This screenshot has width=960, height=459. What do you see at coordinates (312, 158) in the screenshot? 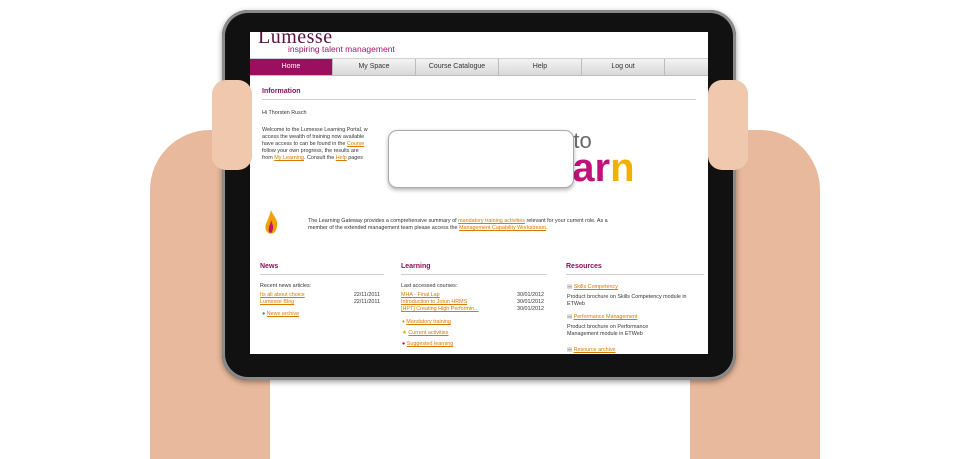
I see `welcome-line-5: from My Learning. Consult the Help pages` at bounding box center [312, 158].